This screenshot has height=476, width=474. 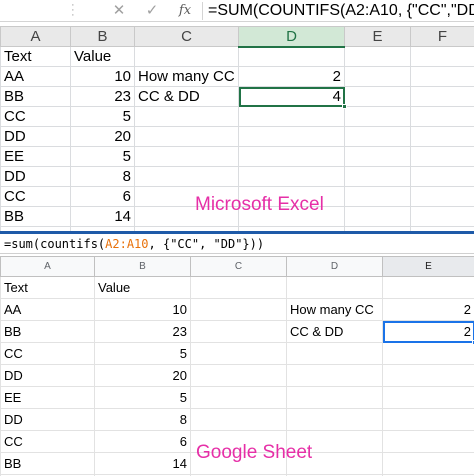 What do you see at coordinates (292, 97) in the screenshot?
I see `excel-selected-cell: 4` at bounding box center [292, 97].